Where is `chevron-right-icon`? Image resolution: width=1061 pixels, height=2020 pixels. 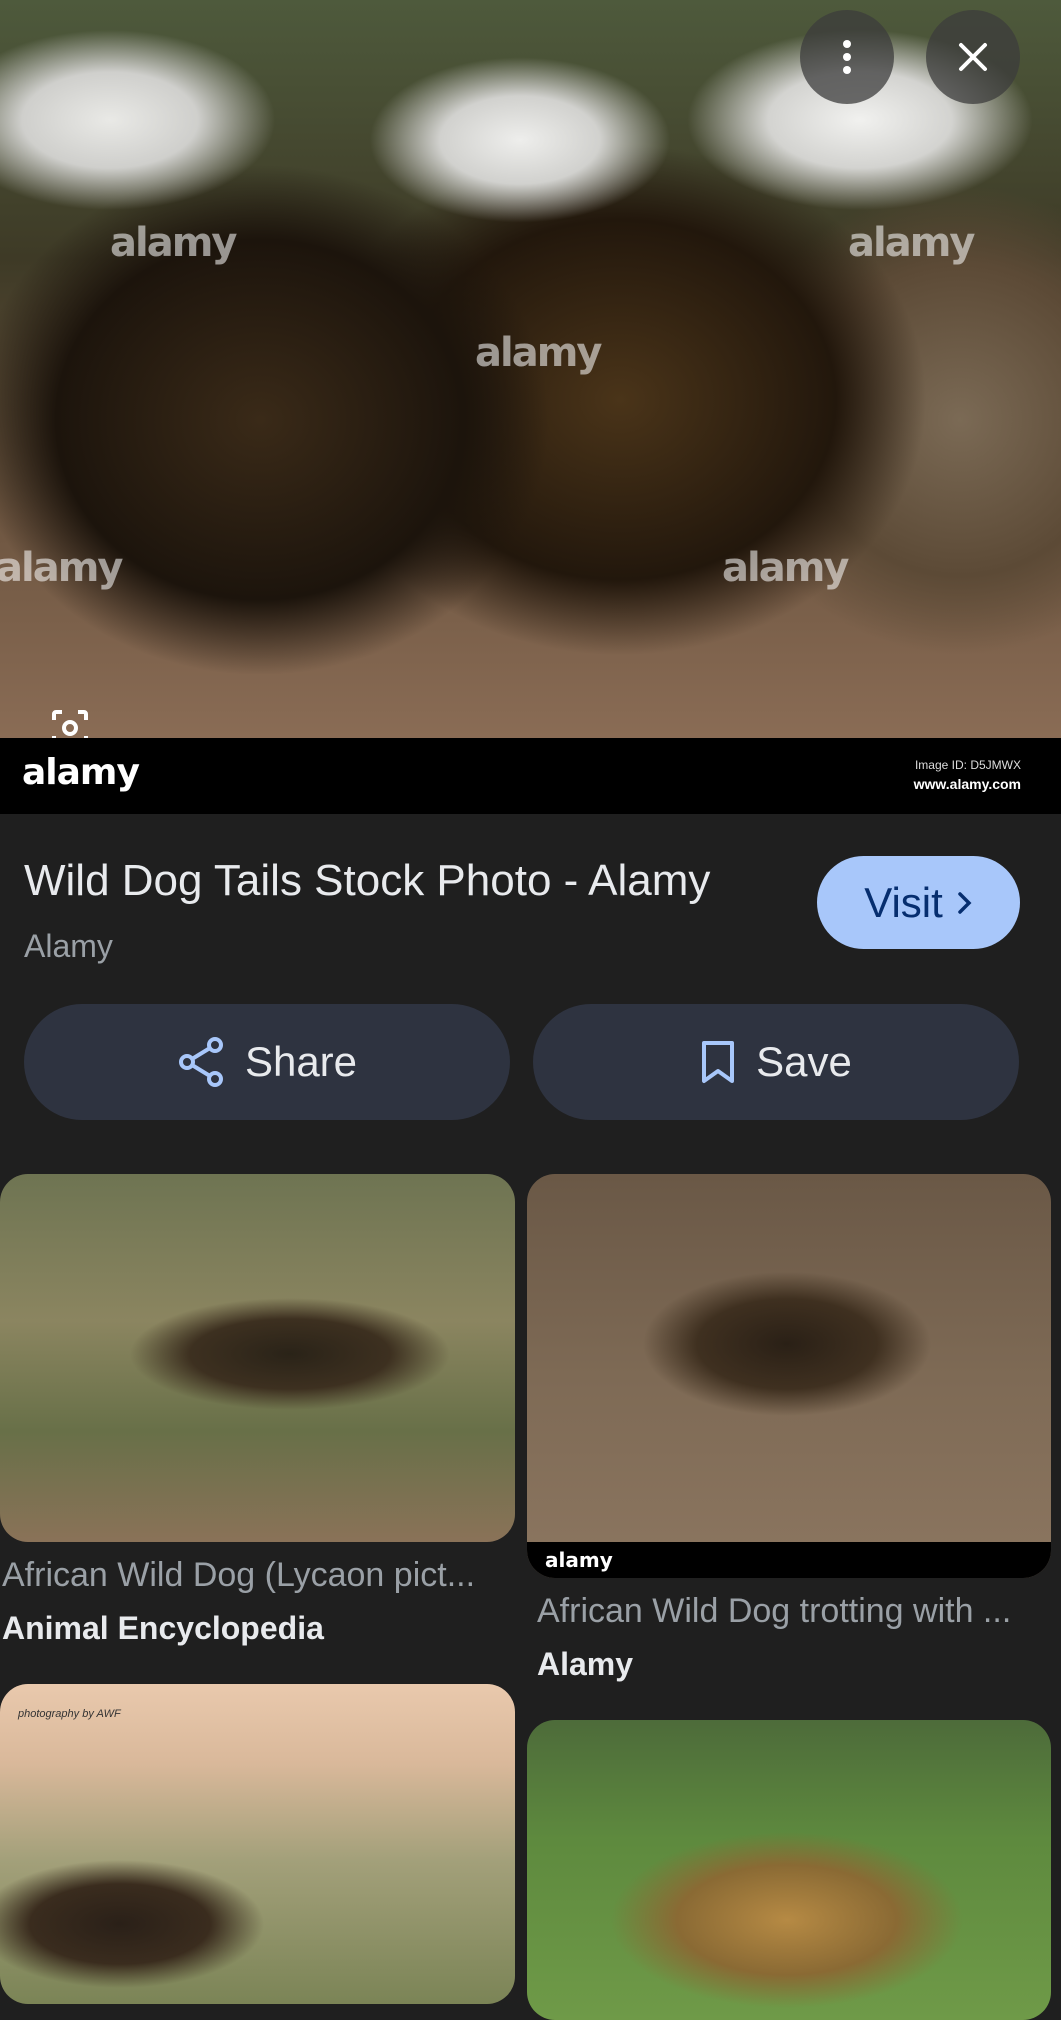 chevron-right-icon is located at coordinates (965, 902).